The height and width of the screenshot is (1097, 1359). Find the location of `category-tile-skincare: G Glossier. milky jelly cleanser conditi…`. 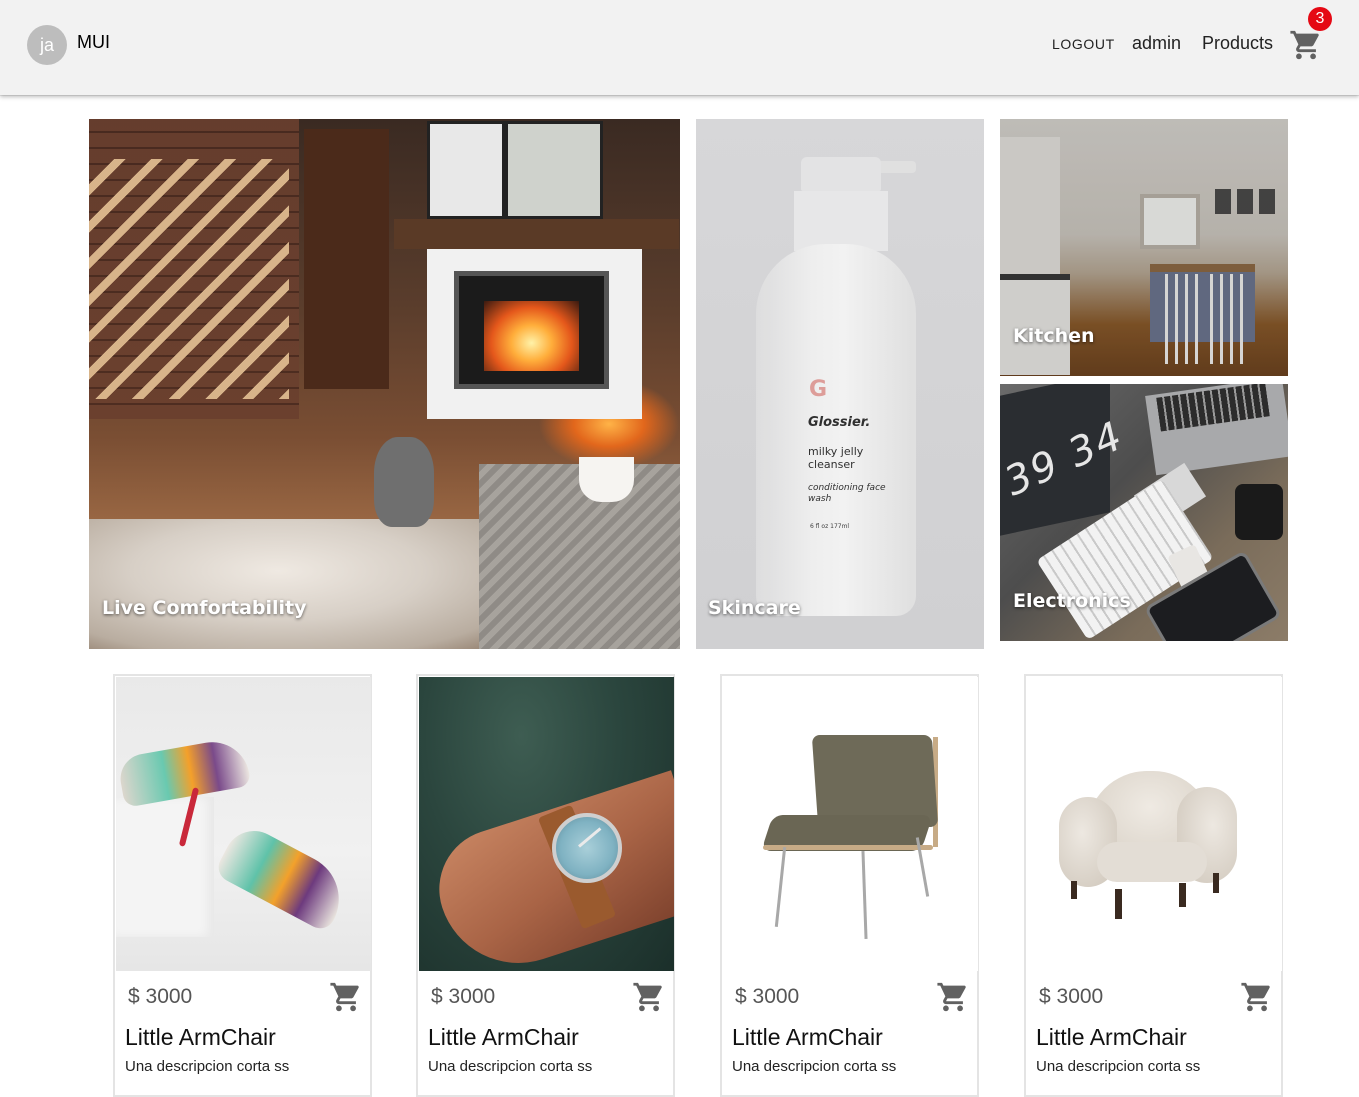

category-tile-skincare: G Glossier. milky jelly cleanser conditi… is located at coordinates (840, 384).